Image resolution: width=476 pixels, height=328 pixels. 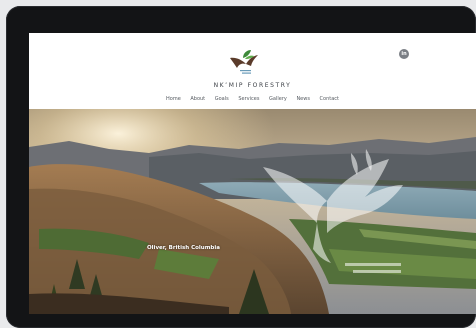 I want to click on nav-item-about: About, so click(x=197, y=99).